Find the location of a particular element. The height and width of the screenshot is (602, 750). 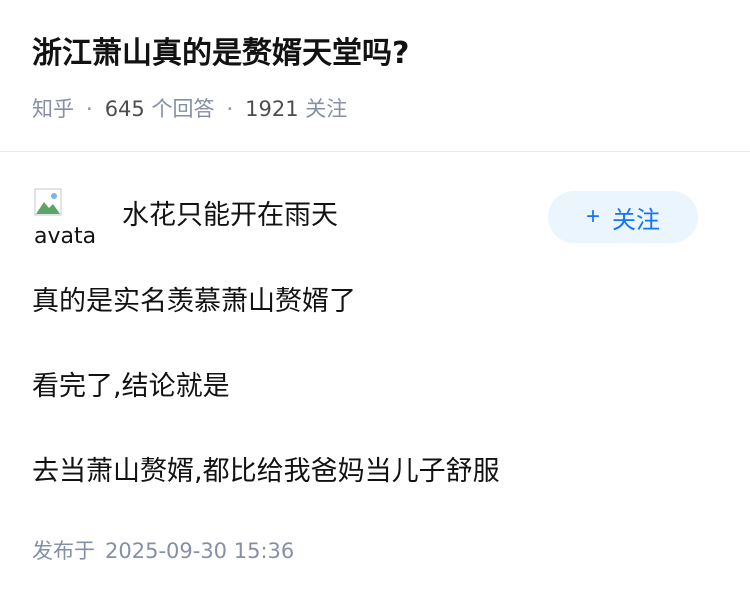

answer-paragraph: 去当萧山赘婿,都比给我爸妈当儿子舒服 is located at coordinates (266, 471).